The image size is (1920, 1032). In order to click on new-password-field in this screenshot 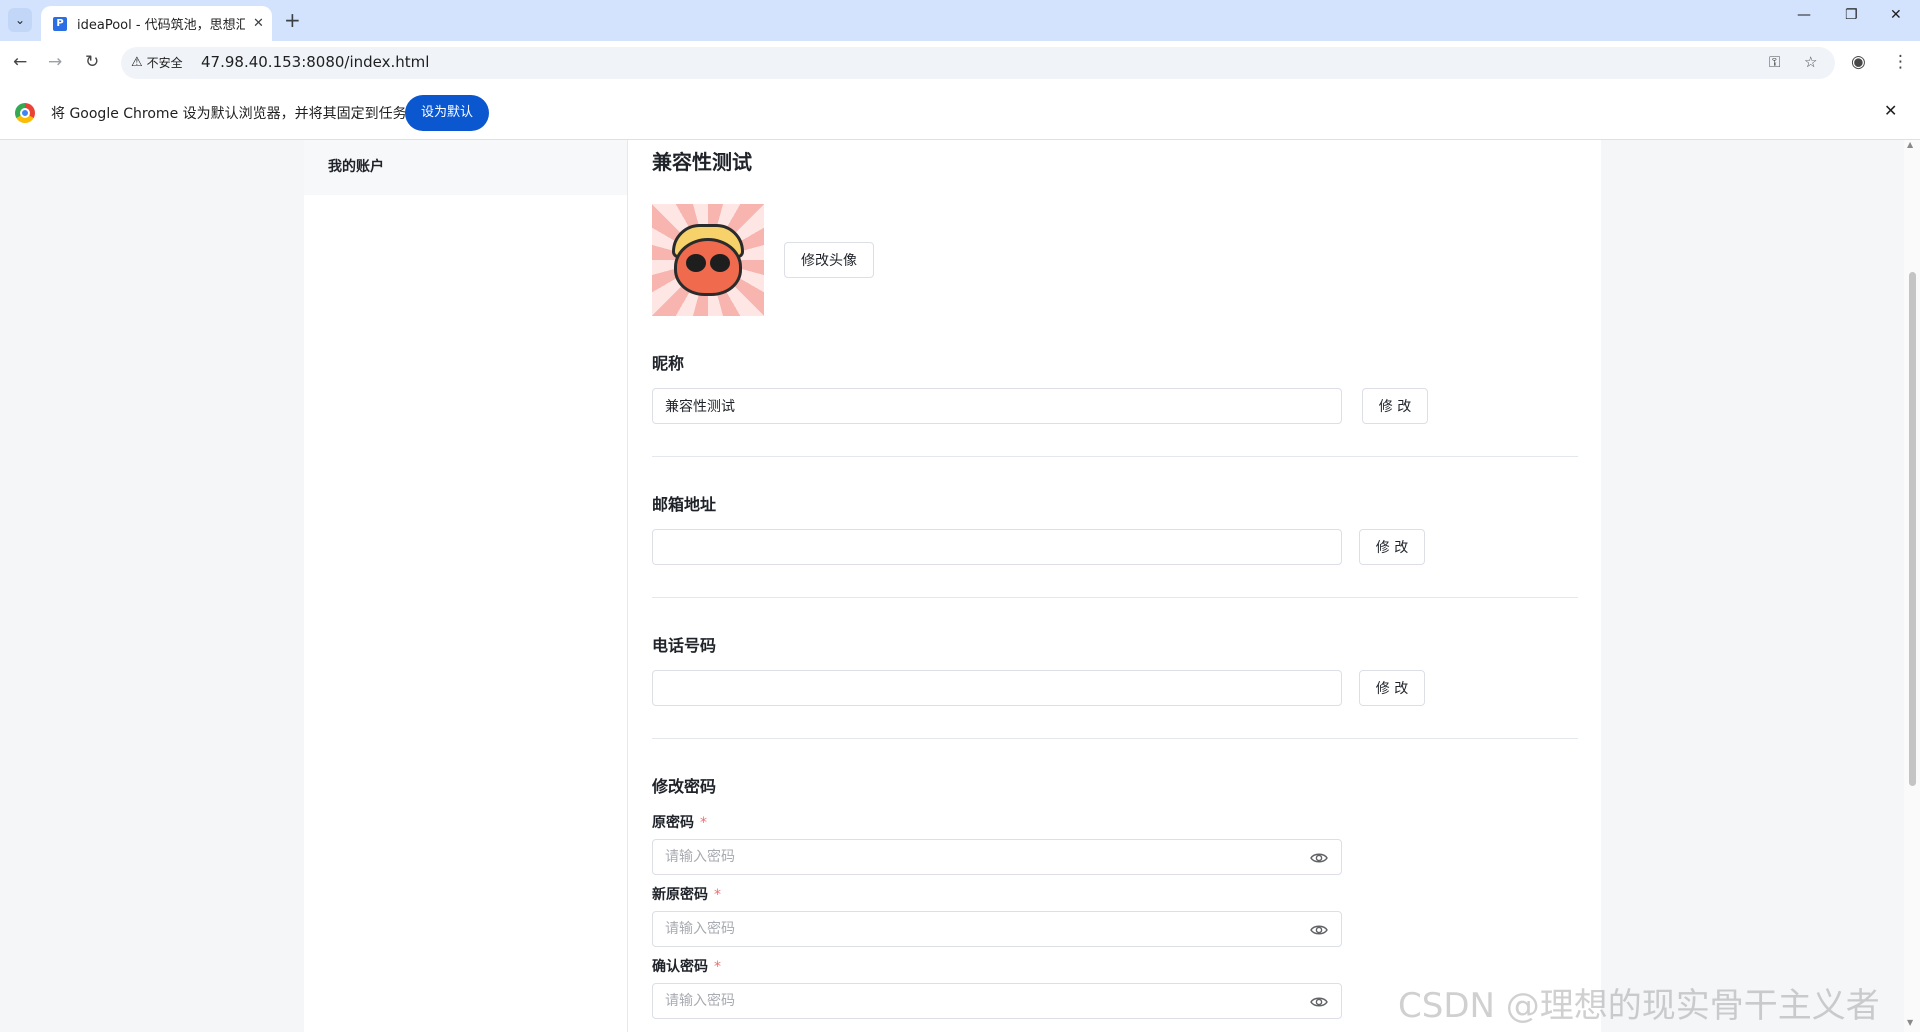, I will do `click(997, 929)`.